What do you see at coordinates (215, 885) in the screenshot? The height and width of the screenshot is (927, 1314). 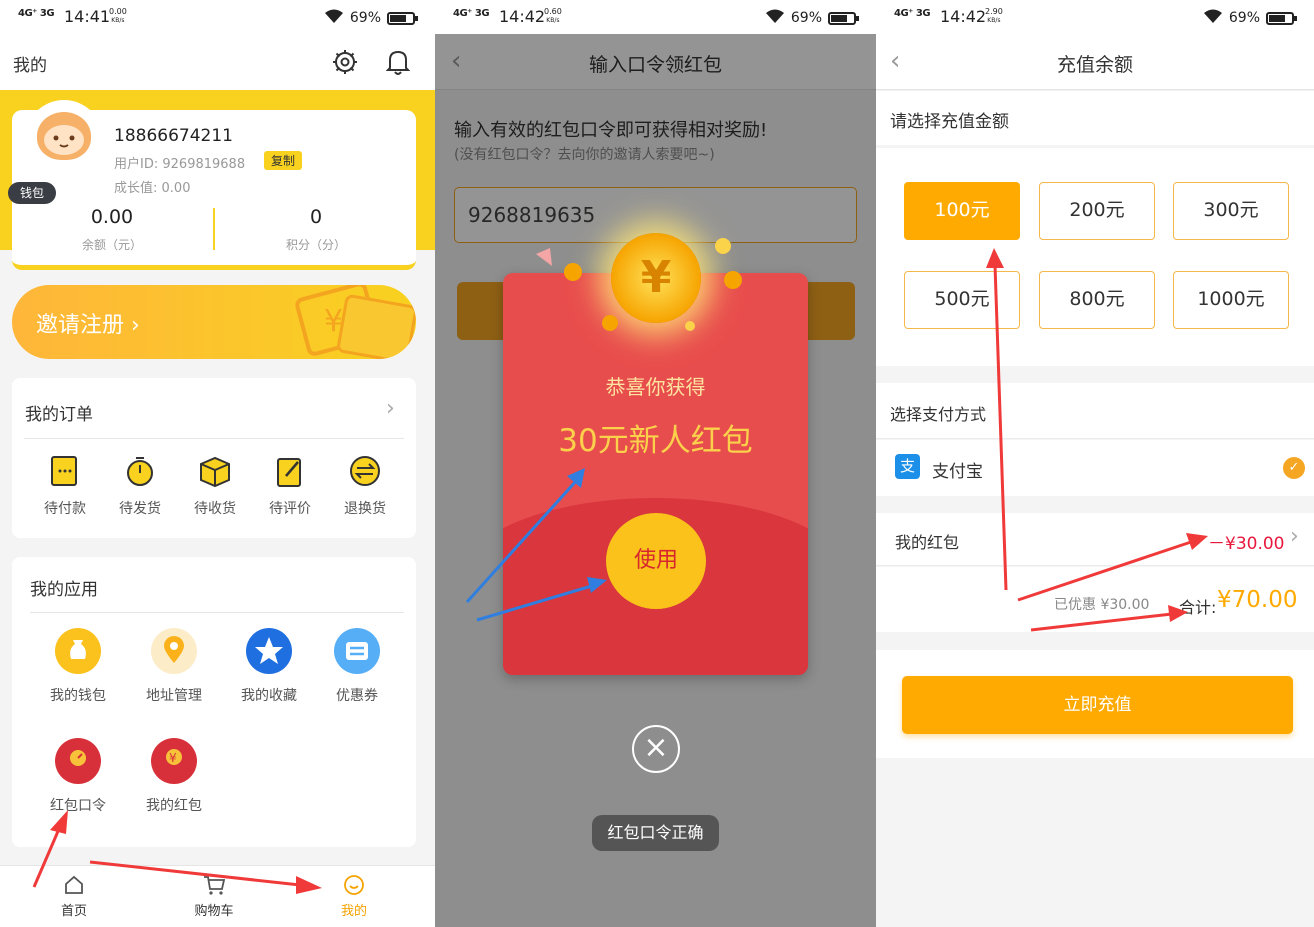 I see `cart-icon` at bounding box center [215, 885].